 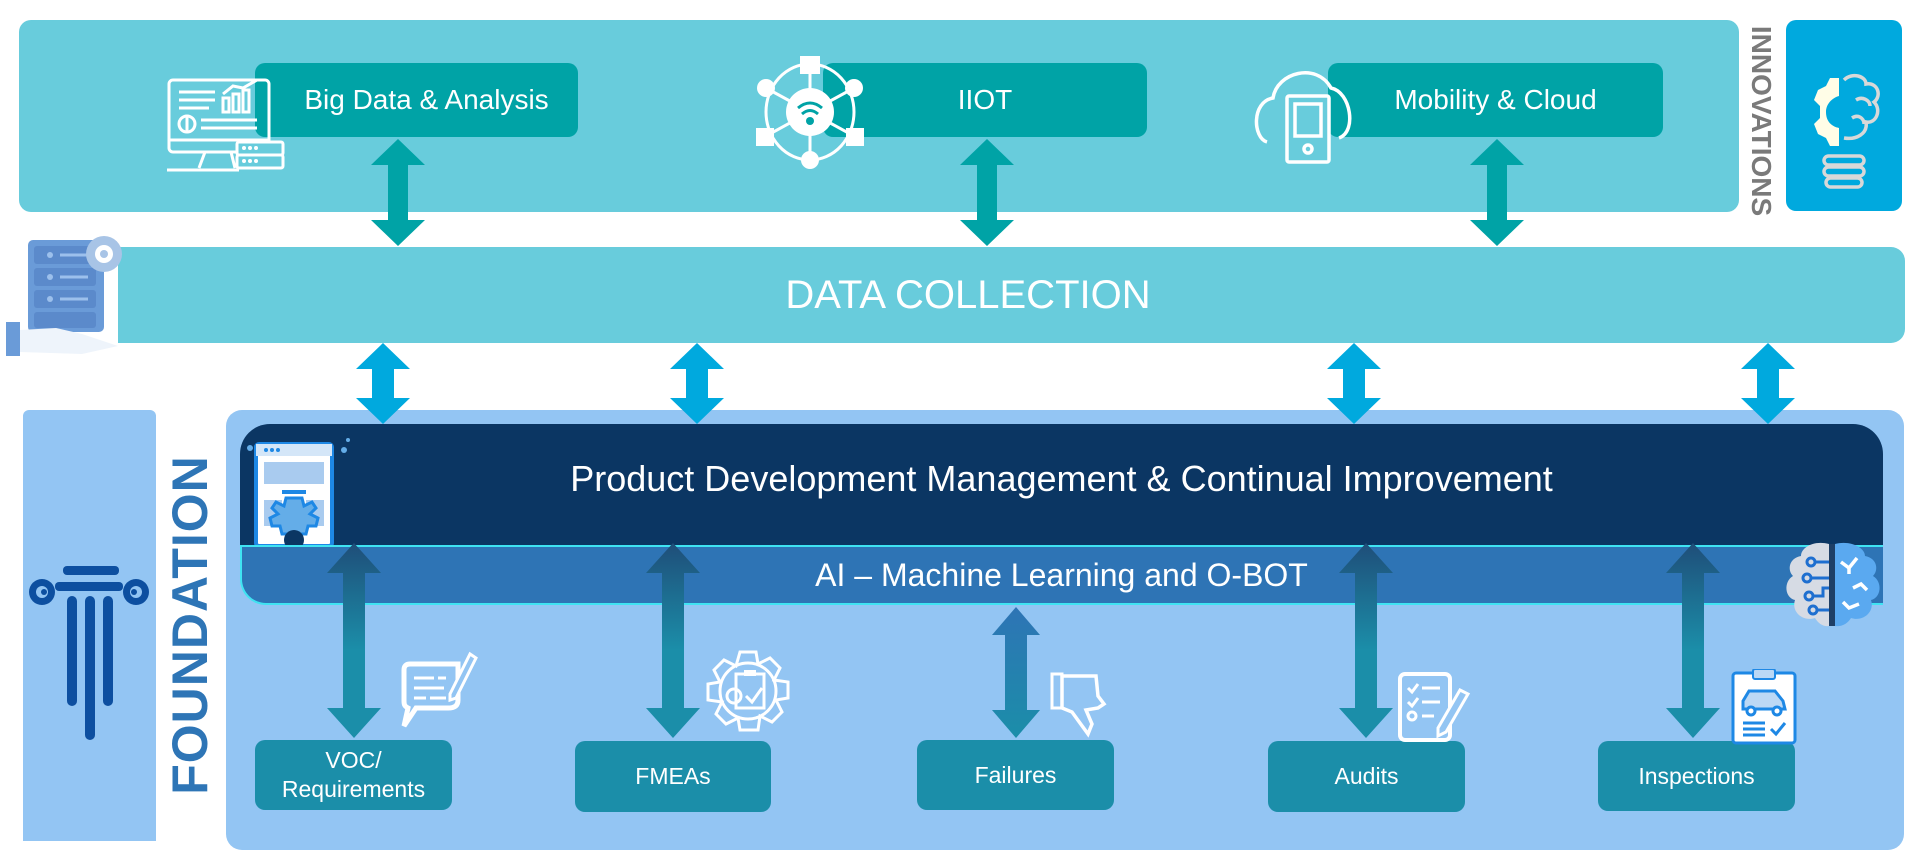 What do you see at coordinates (353, 789) in the screenshot?
I see `voc-label-line2: Requirements` at bounding box center [353, 789].